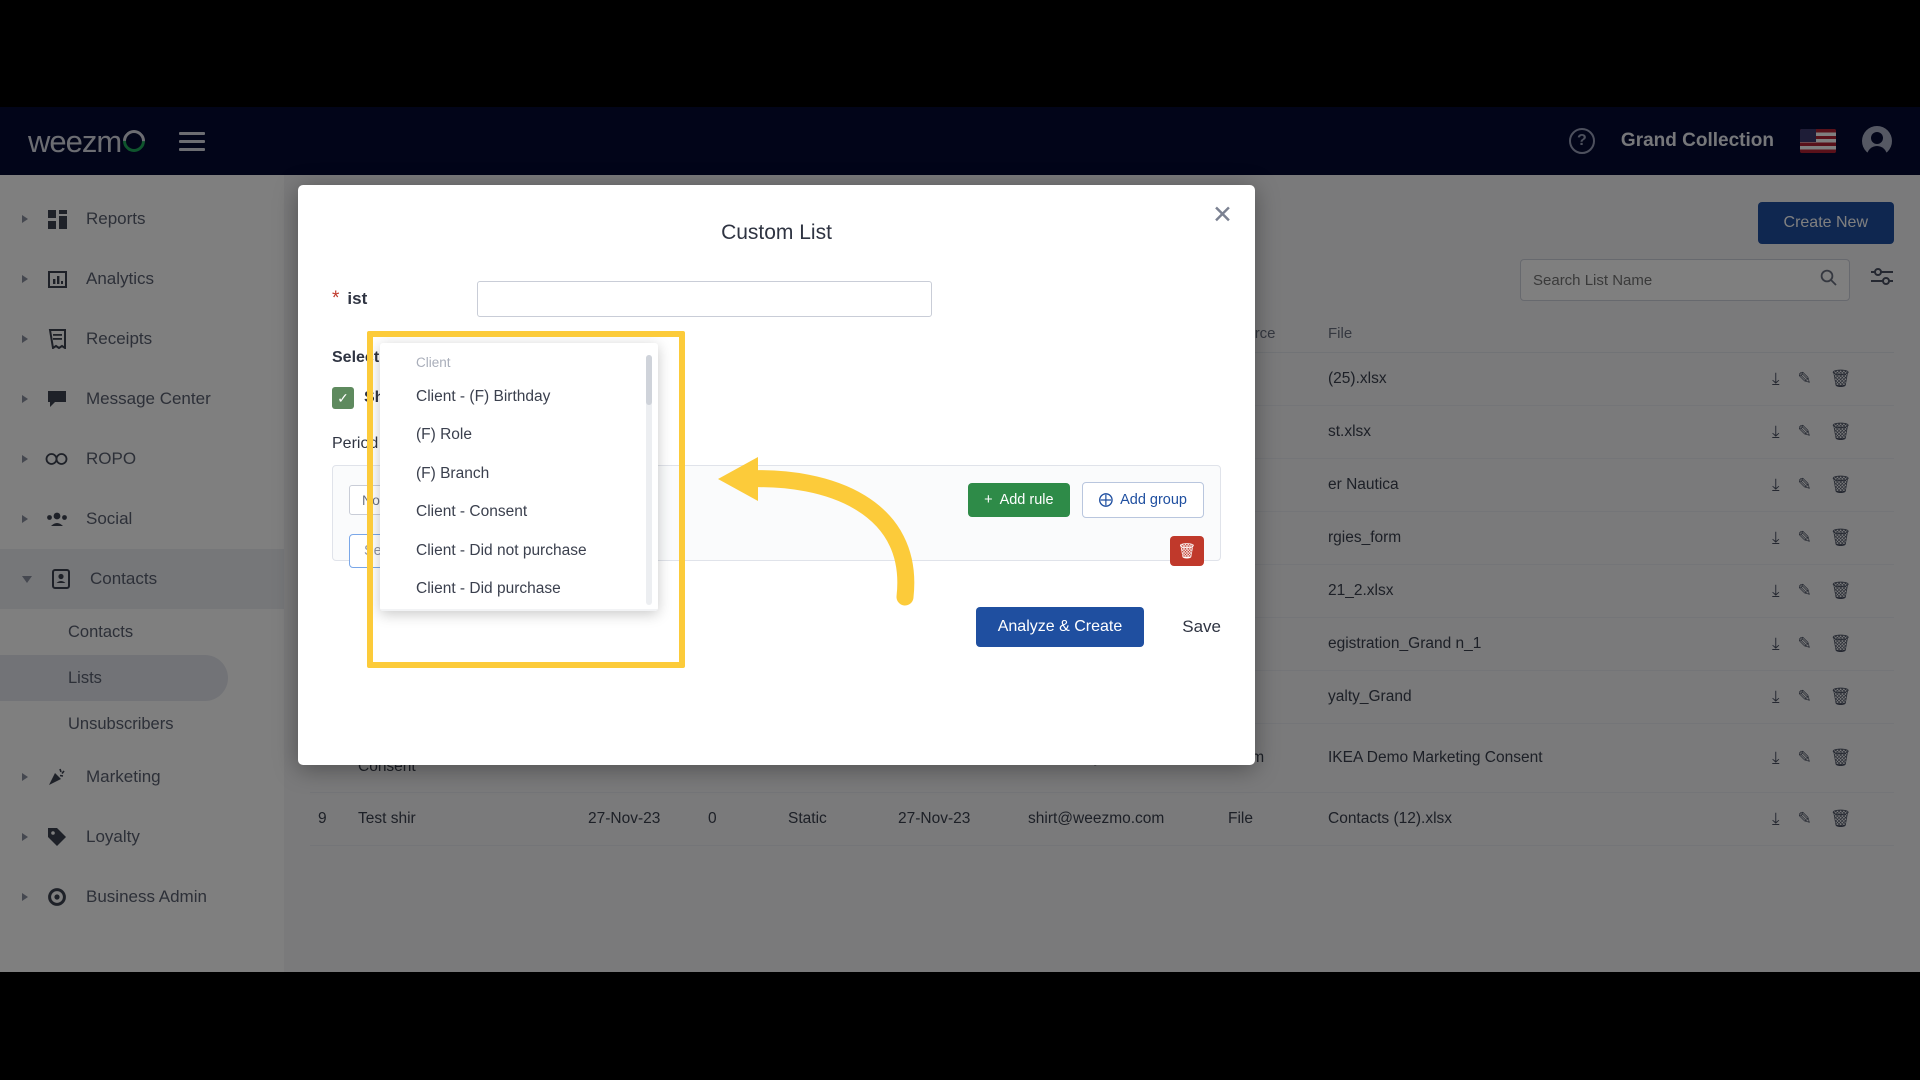  What do you see at coordinates (1201, 627) in the screenshot?
I see `save-button: Save` at bounding box center [1201, 627].